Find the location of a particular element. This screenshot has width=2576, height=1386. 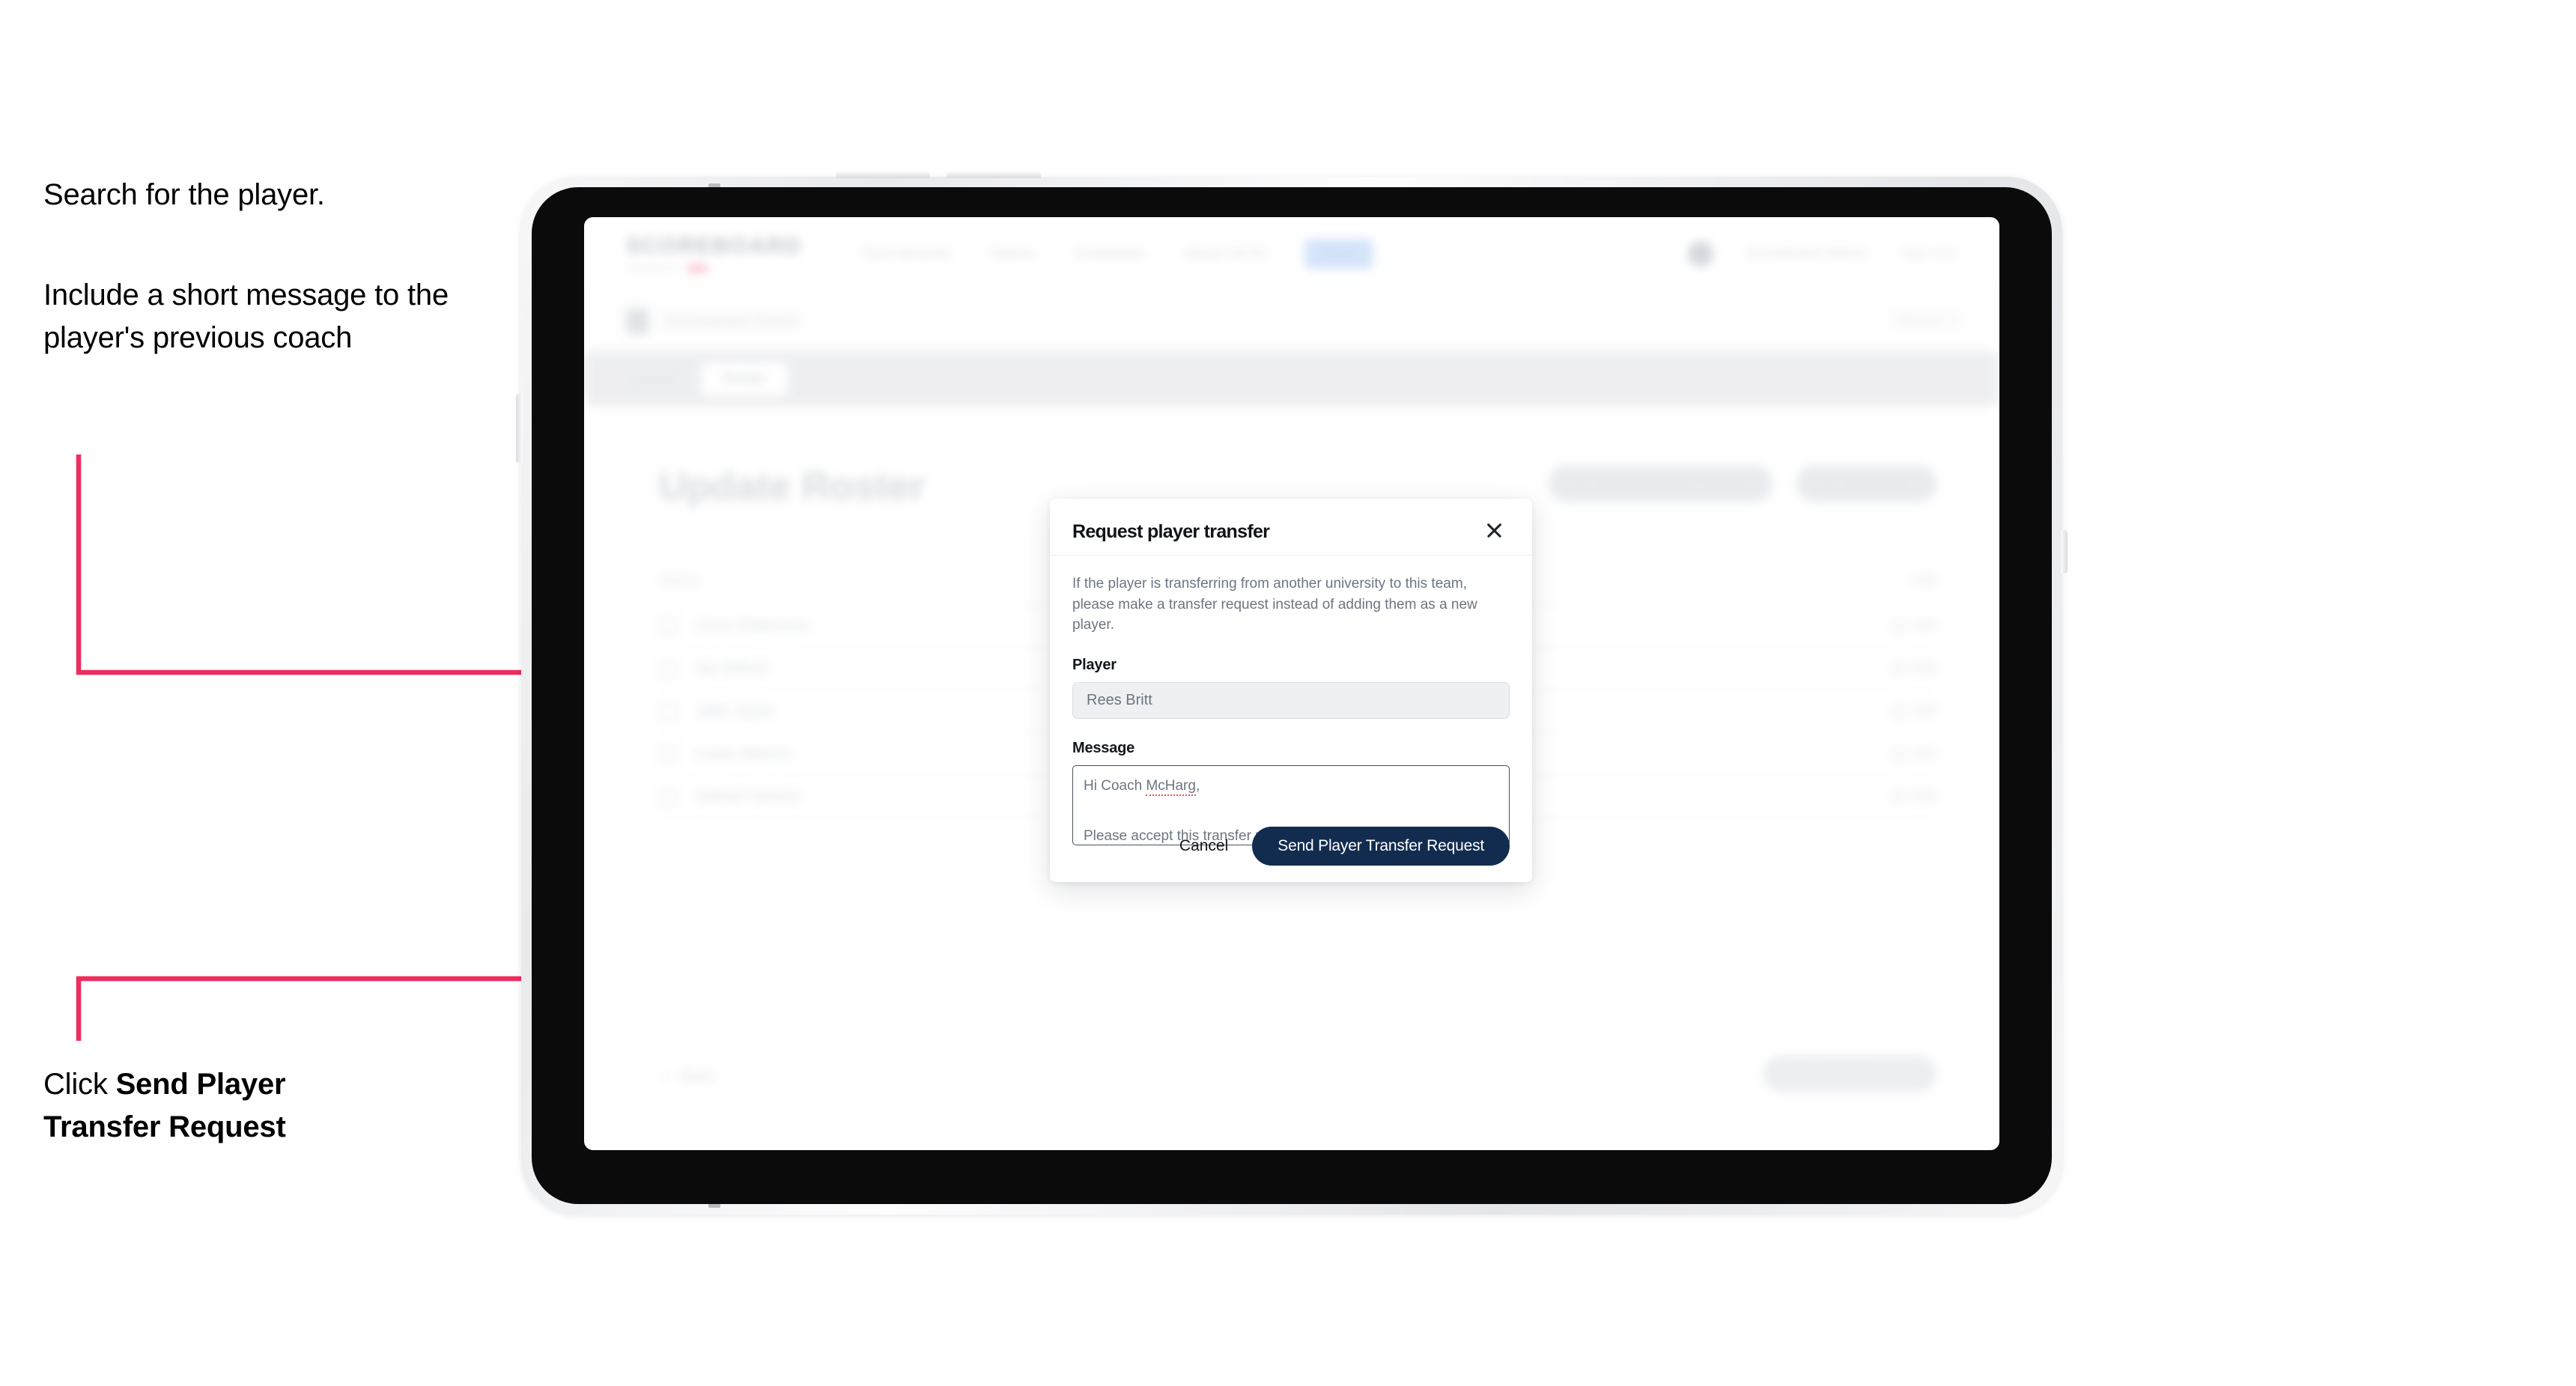

player-search-input is located at coordinates (1291, 700).